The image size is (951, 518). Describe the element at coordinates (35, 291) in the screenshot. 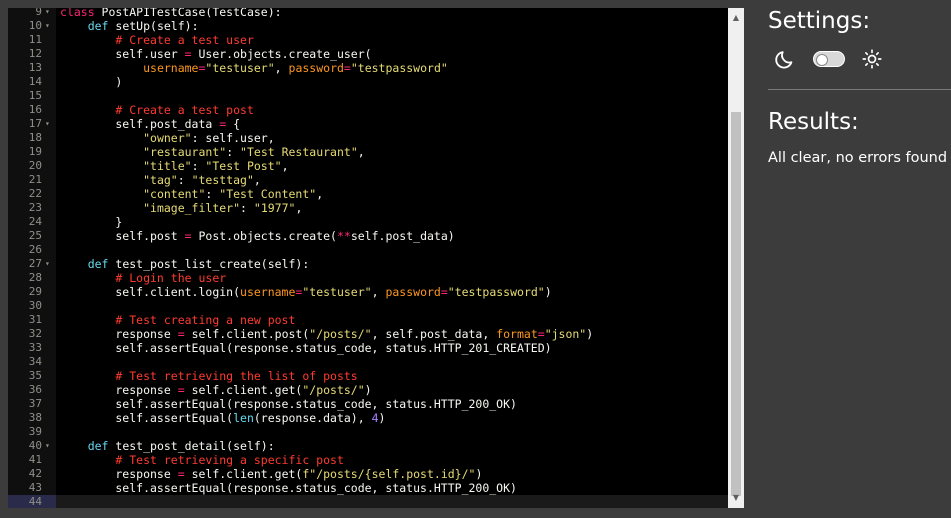

I see `line-number: 29` at that location.